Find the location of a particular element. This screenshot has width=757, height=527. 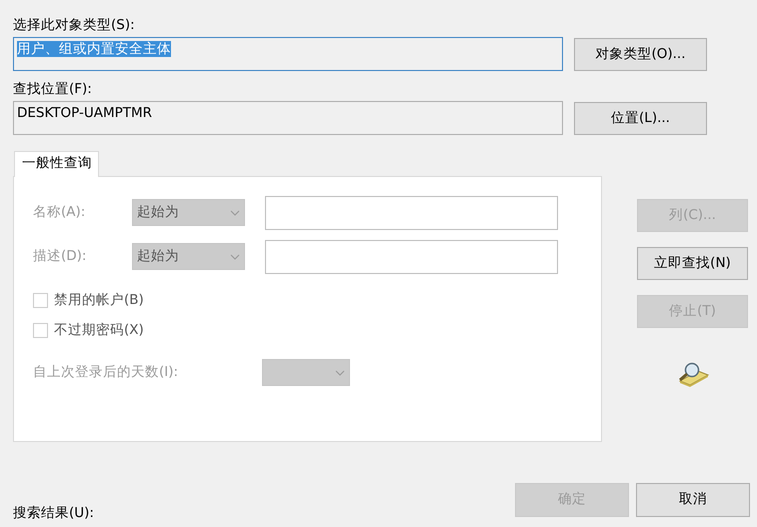

field-label: 查找位置(F): is located at coordinates (53, 90).